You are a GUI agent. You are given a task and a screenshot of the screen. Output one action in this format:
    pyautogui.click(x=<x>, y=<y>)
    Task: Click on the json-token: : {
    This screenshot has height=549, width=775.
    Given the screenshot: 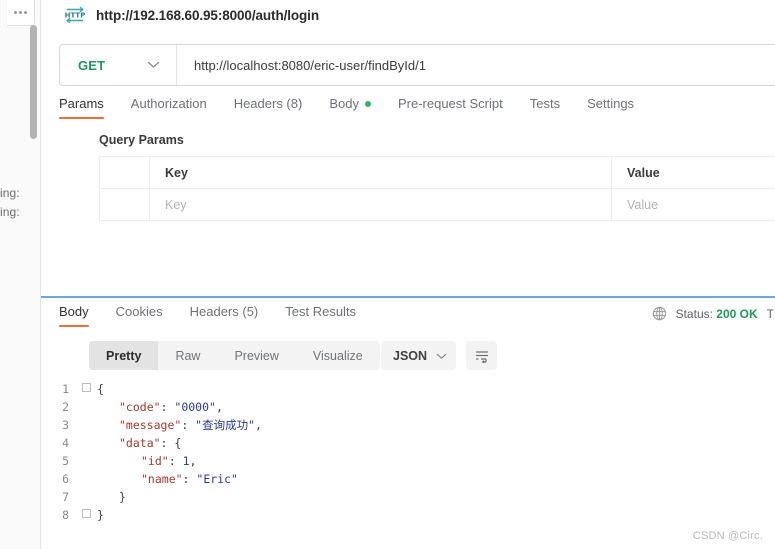 What is the action you would take?
    pyautogui.click(x=171, y=443)
    